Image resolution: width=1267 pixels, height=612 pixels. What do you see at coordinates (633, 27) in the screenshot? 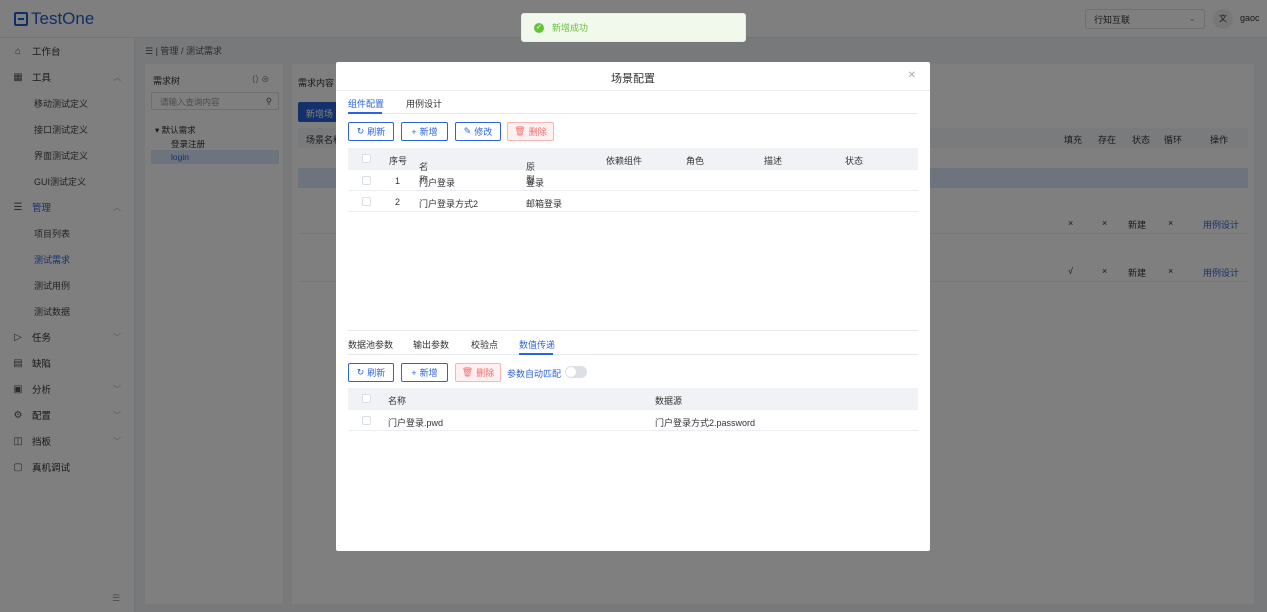
I see `success-toast: ✓ 新增成功` at bounding box center [633, 27].